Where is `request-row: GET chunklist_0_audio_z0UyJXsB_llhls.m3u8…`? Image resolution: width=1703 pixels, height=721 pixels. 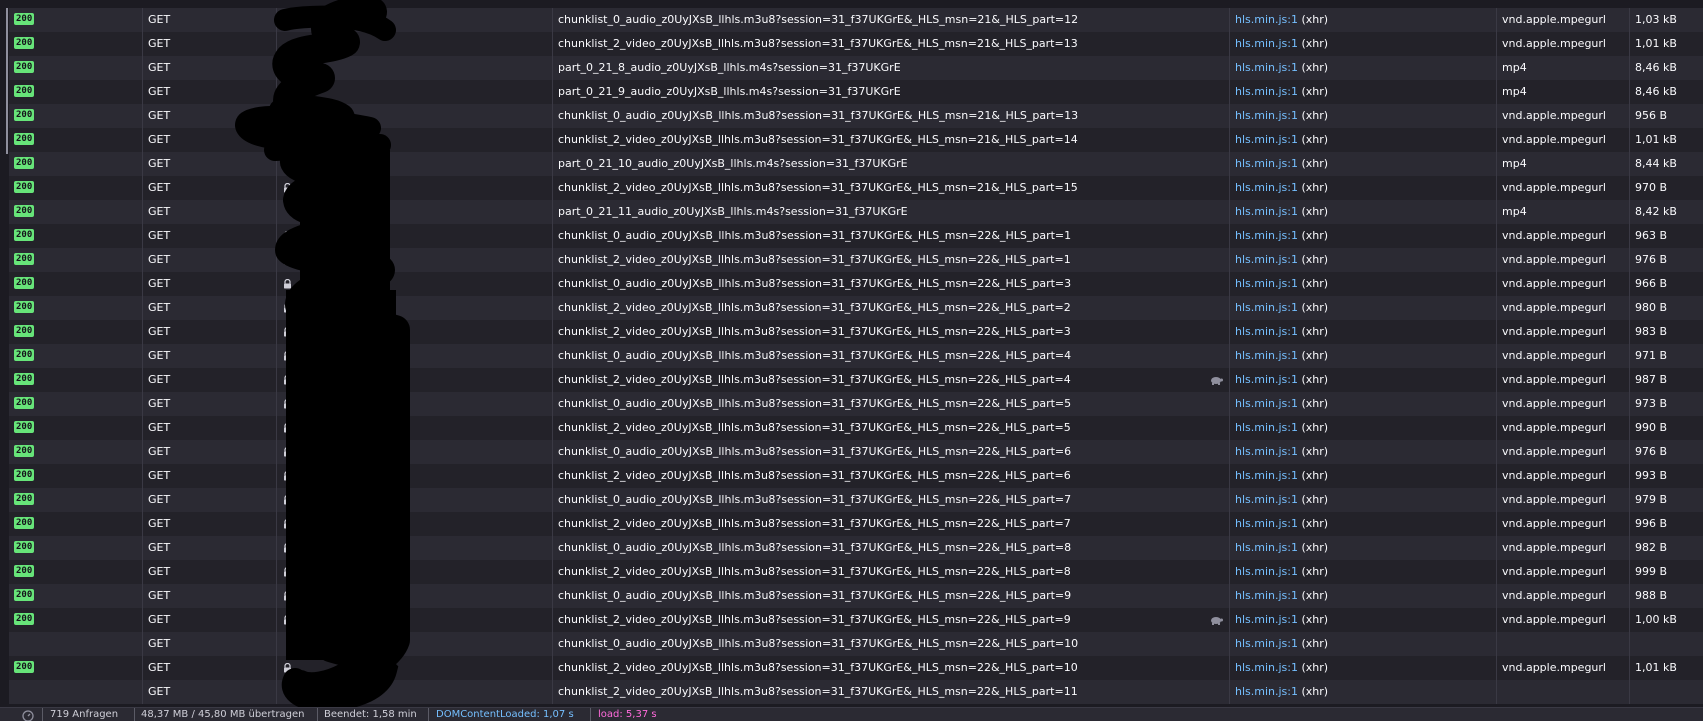 request-row: GET chunklist_0_audio_z0UyJXsB_llhls.m3u8… is located at coordinates (856, 644).